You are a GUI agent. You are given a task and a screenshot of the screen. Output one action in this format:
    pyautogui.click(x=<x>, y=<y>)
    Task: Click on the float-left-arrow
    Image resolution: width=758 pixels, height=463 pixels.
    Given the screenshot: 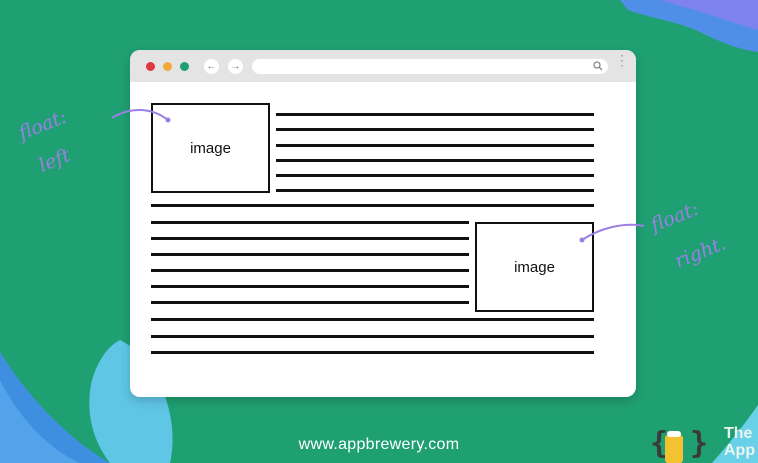 What is the action you would take?
    pyautogui.click(x=140, y=115)
    